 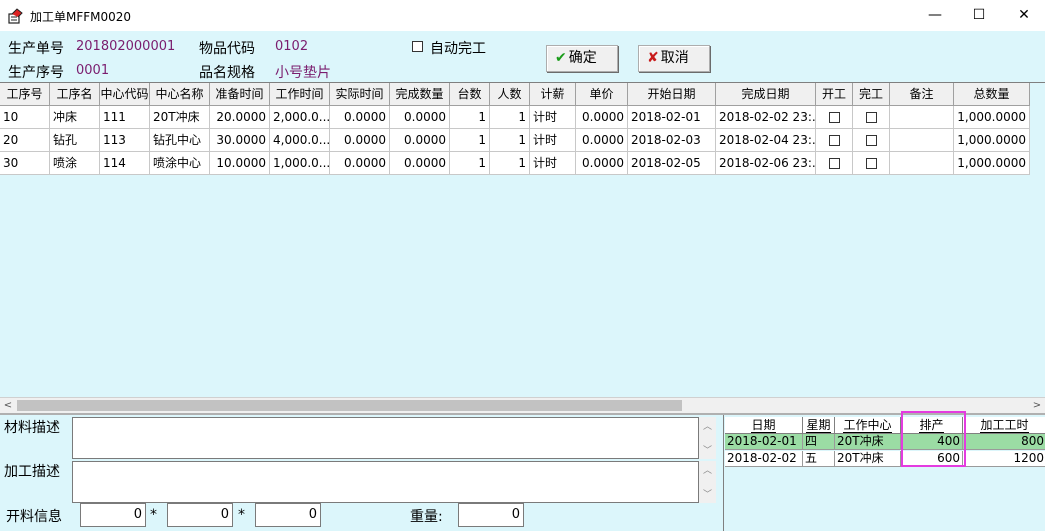 I want to click on cell-center-code: 114, so click(x=125, y=163).